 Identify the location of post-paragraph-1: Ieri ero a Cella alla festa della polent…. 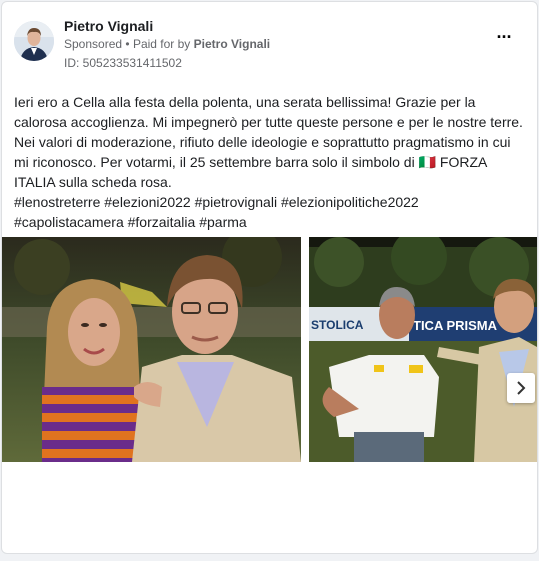
(268, 112).